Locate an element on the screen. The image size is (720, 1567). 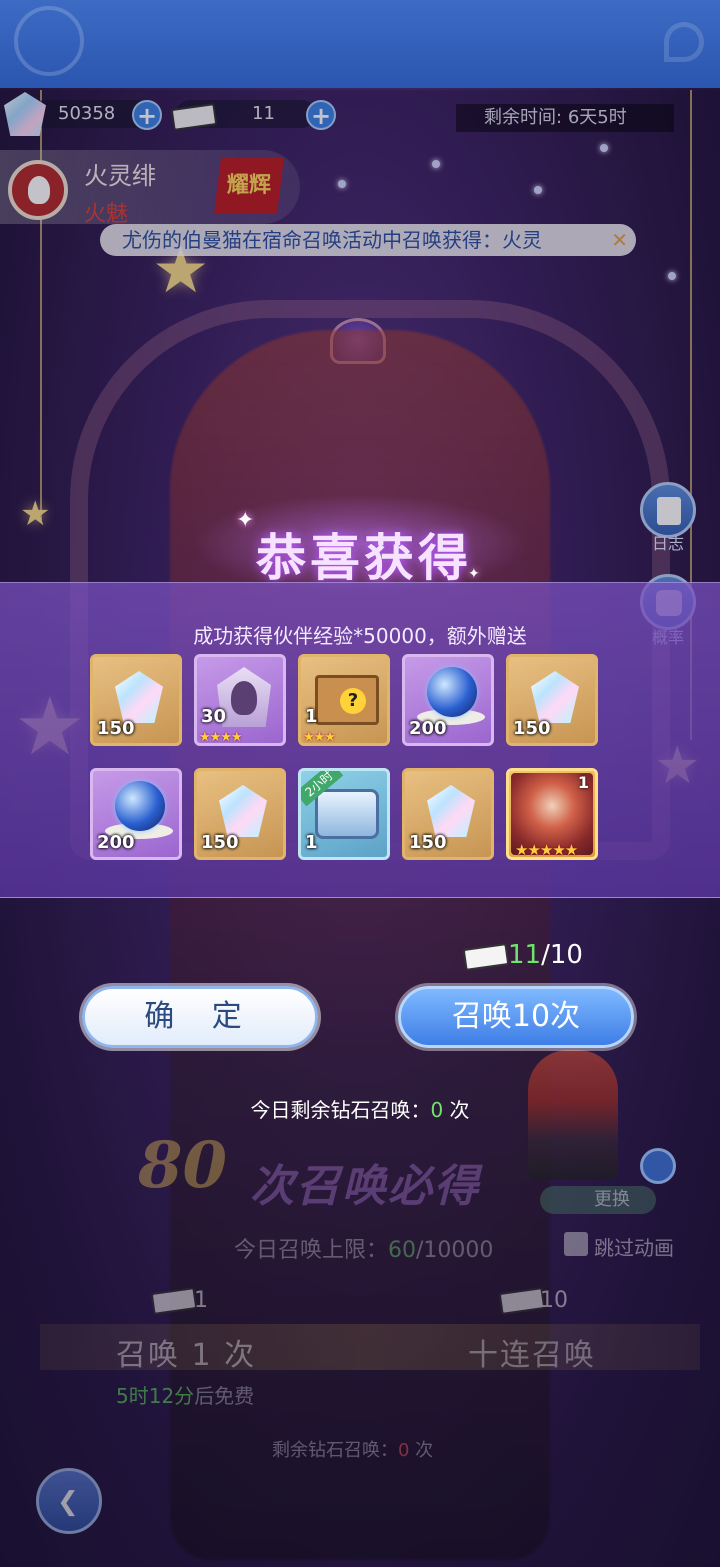
top-banner is located at coordinates (360, 44).